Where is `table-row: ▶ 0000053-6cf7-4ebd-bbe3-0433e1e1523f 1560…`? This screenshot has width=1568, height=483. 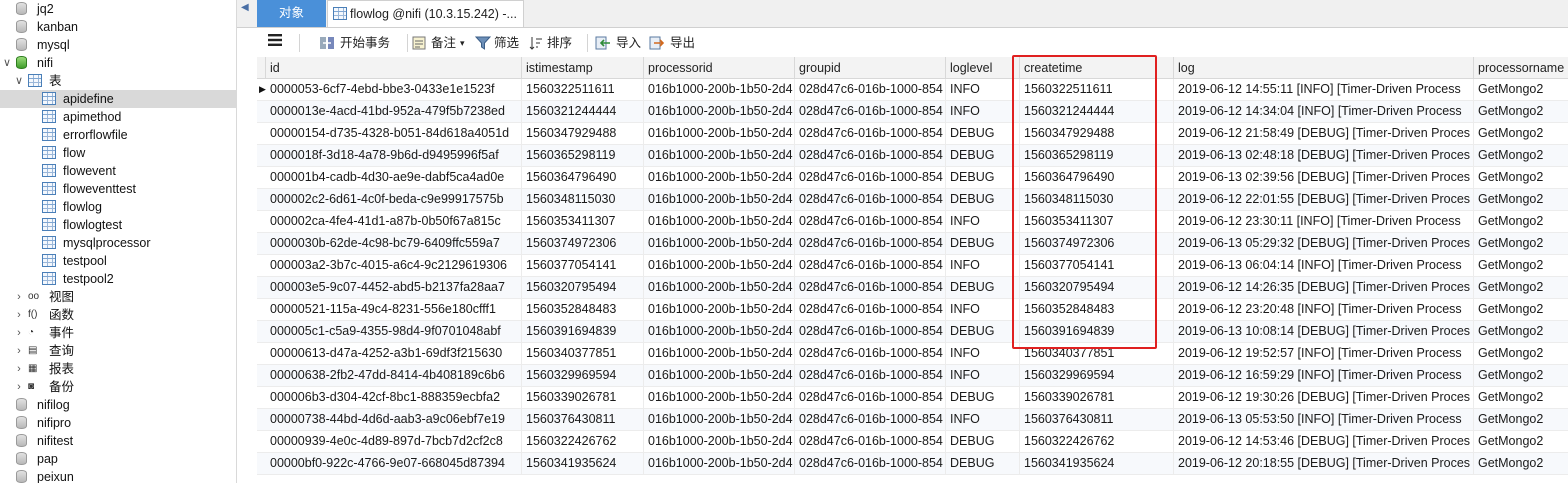 table-row: ▶ 0000053-6cf7-4ebd-bbe3-0433e1e1523f 1560… is located at coordinates (912, 90).